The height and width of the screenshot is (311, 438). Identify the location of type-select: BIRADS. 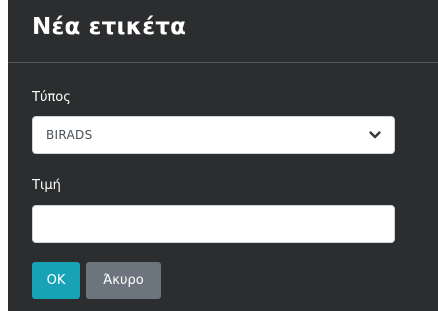
(213, 135).